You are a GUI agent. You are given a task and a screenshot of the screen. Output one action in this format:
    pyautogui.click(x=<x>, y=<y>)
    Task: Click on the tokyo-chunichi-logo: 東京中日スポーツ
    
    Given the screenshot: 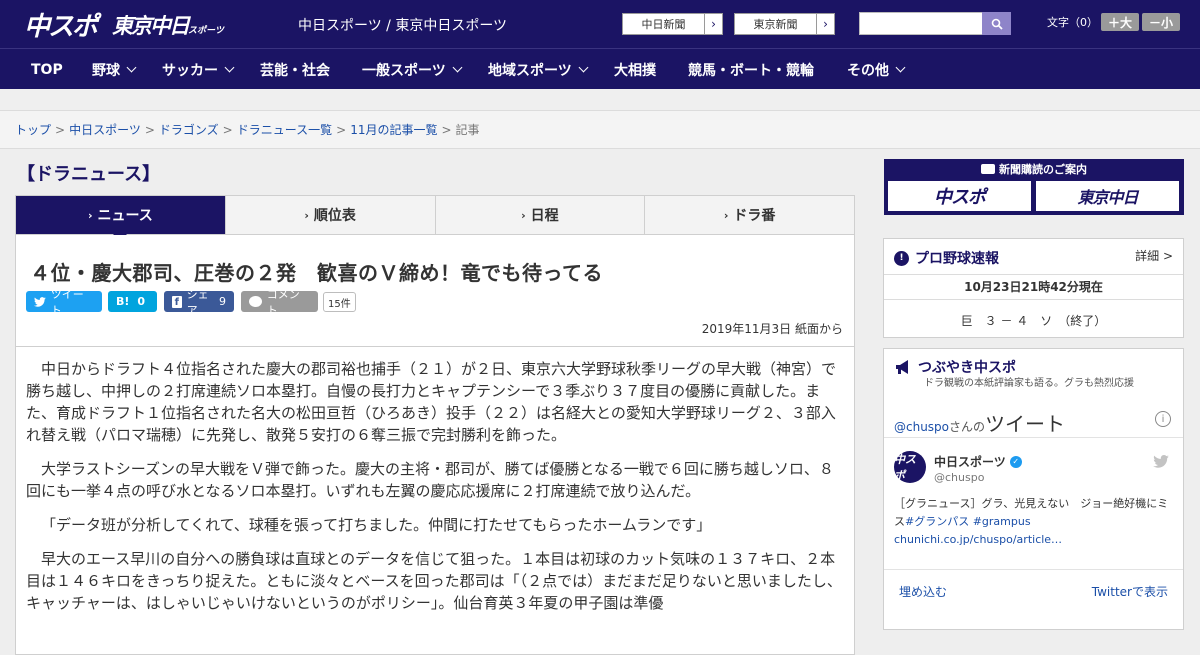 What is the action you would take?
    pyautogui.click(x=168, y=25)
    